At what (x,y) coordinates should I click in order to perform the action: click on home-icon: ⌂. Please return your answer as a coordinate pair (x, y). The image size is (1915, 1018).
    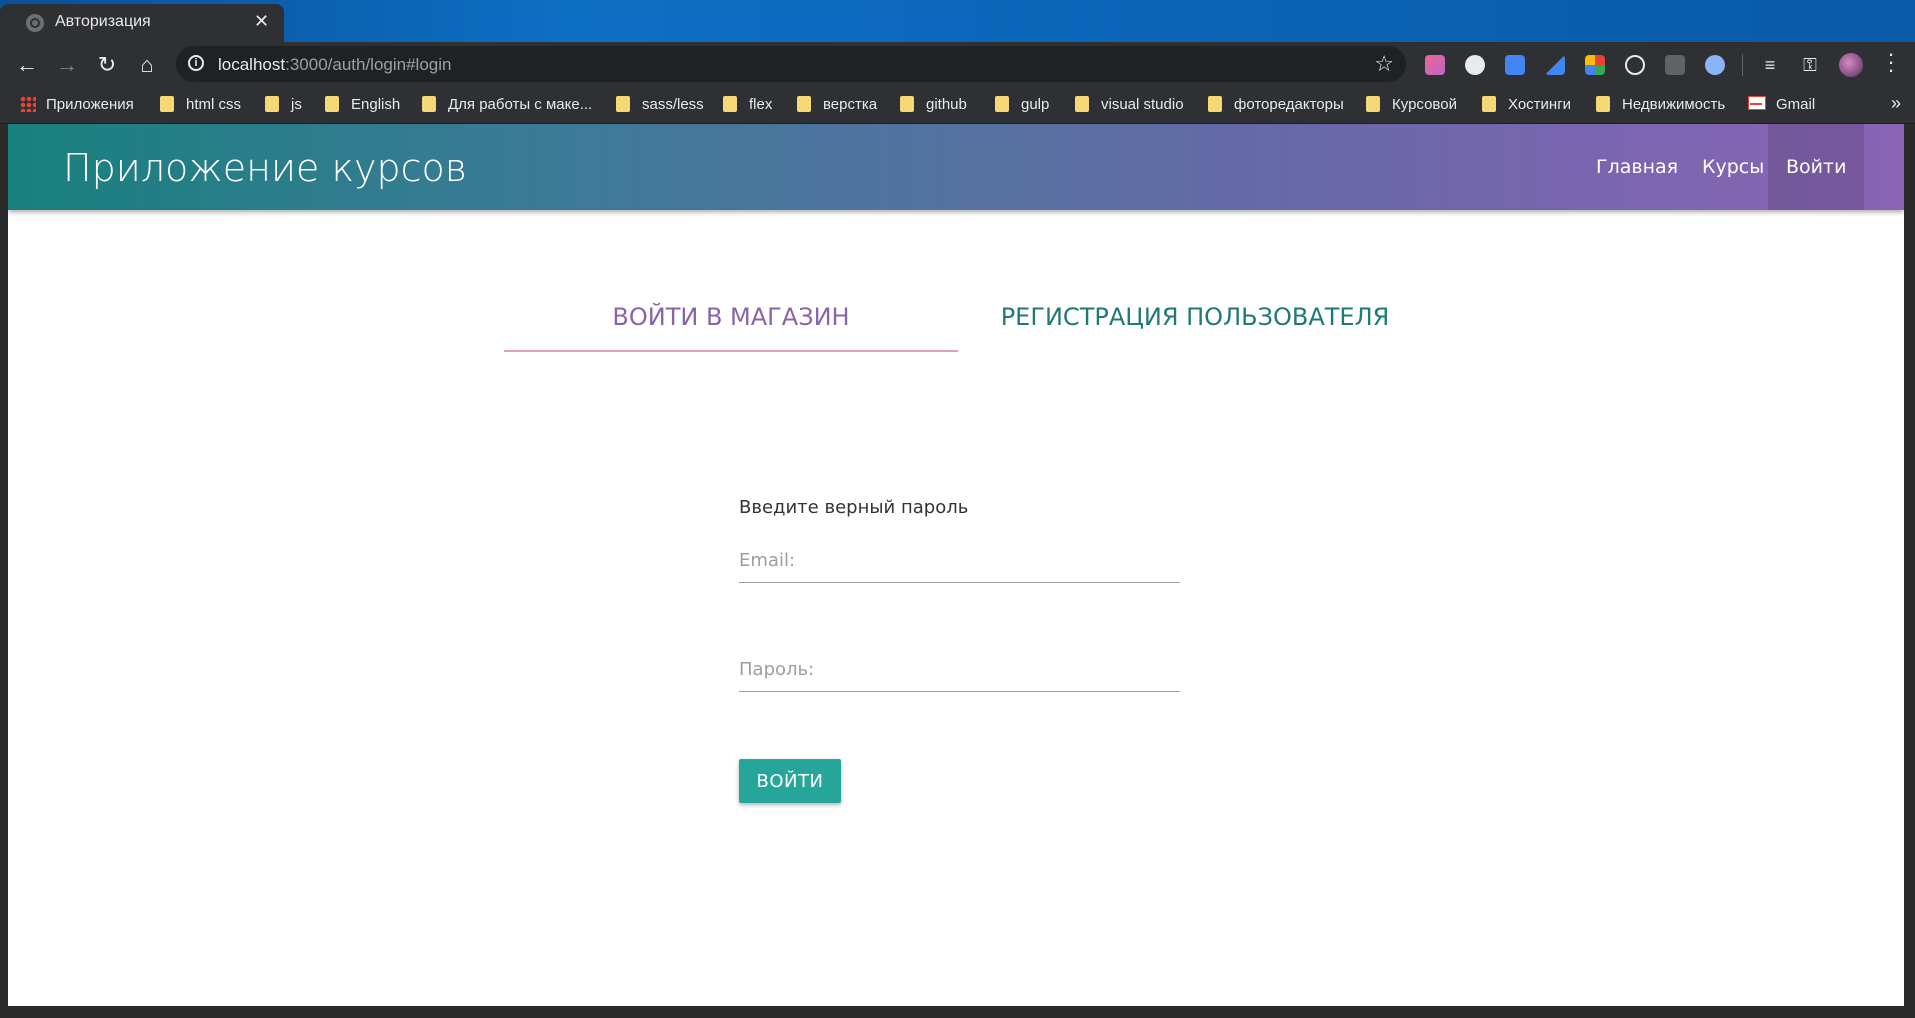
    Looking at the image, I should click on (147, 65).